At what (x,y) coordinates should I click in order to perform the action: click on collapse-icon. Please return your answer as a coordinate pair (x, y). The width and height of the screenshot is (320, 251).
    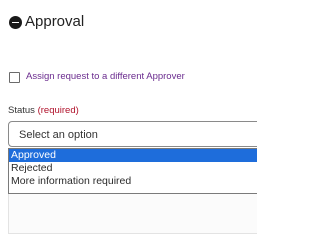
    Looking at the image, I should click on (15, 22).